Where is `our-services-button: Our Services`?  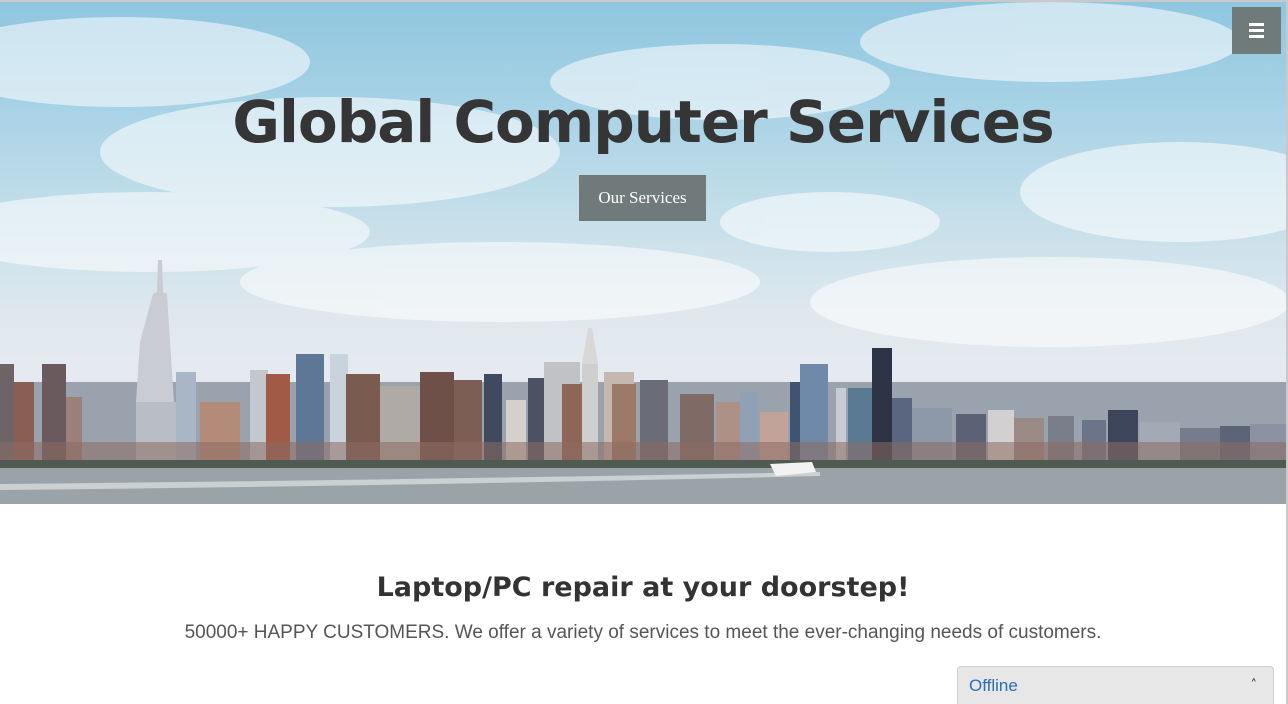 our-services-button: Our Services is located at coordinates (642, 198).